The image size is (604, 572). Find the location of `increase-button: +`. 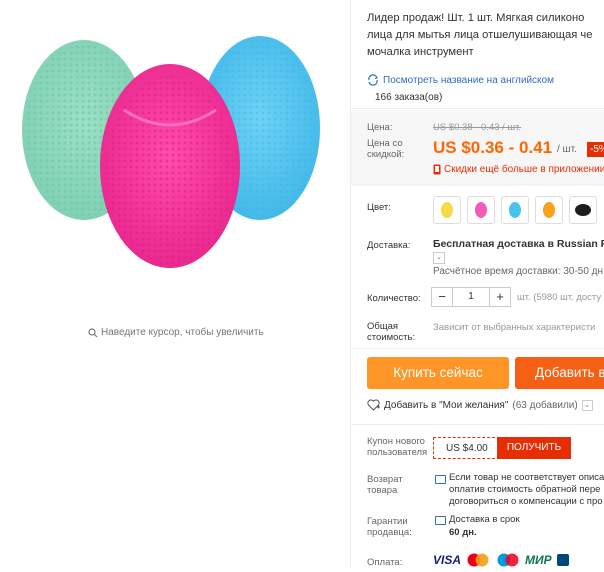

increase-button: + is located at coordinates (500, 297).